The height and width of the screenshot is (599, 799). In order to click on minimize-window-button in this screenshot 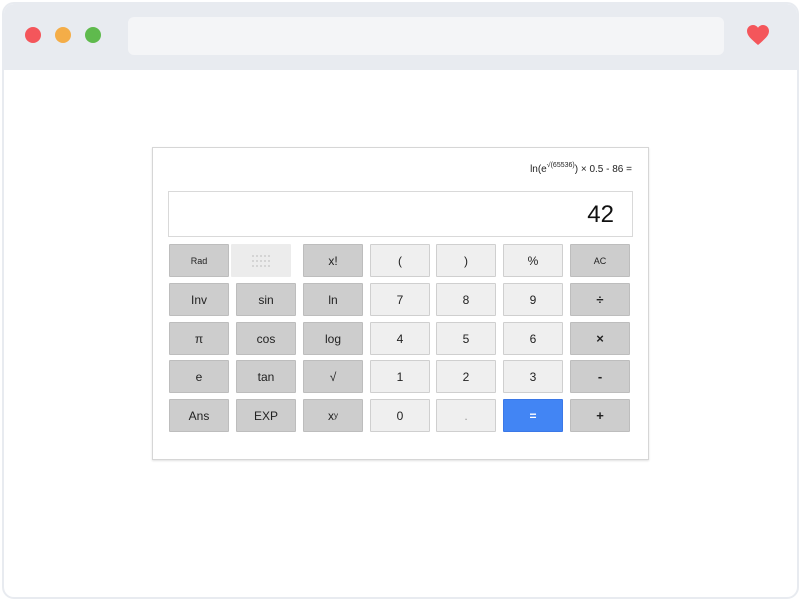, I will do `click(63, 35)`.